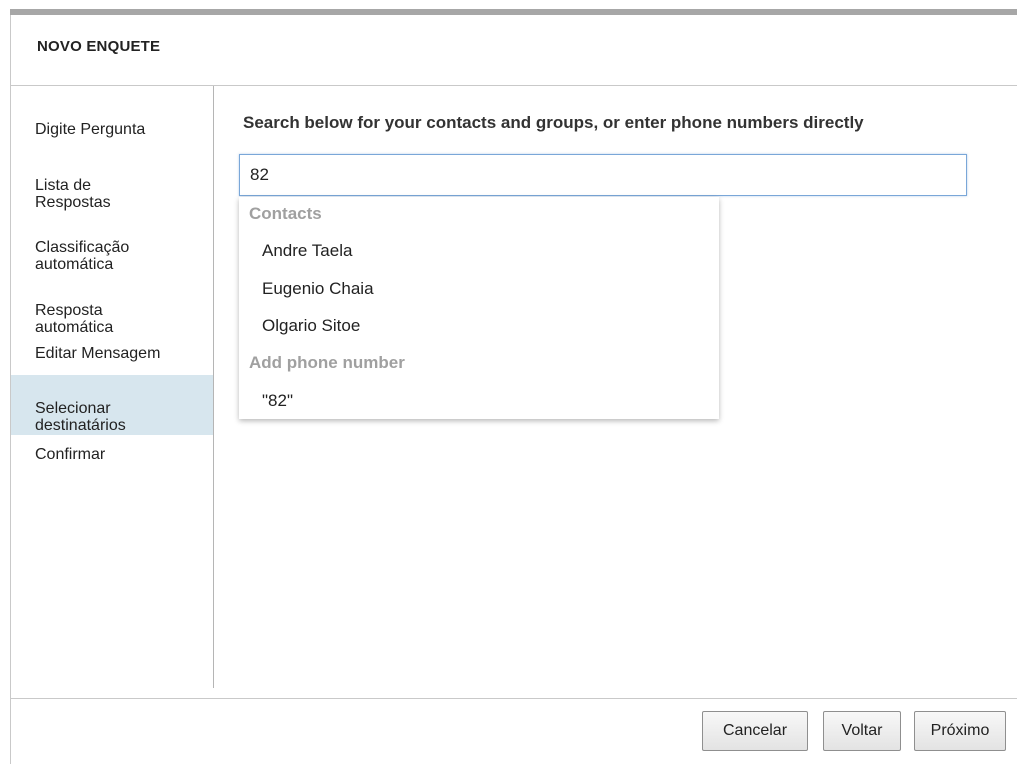  Describe the element at coordinates (479, 251) in the screenshot. I see `contact-suggestion: Andre Taela` at that location.